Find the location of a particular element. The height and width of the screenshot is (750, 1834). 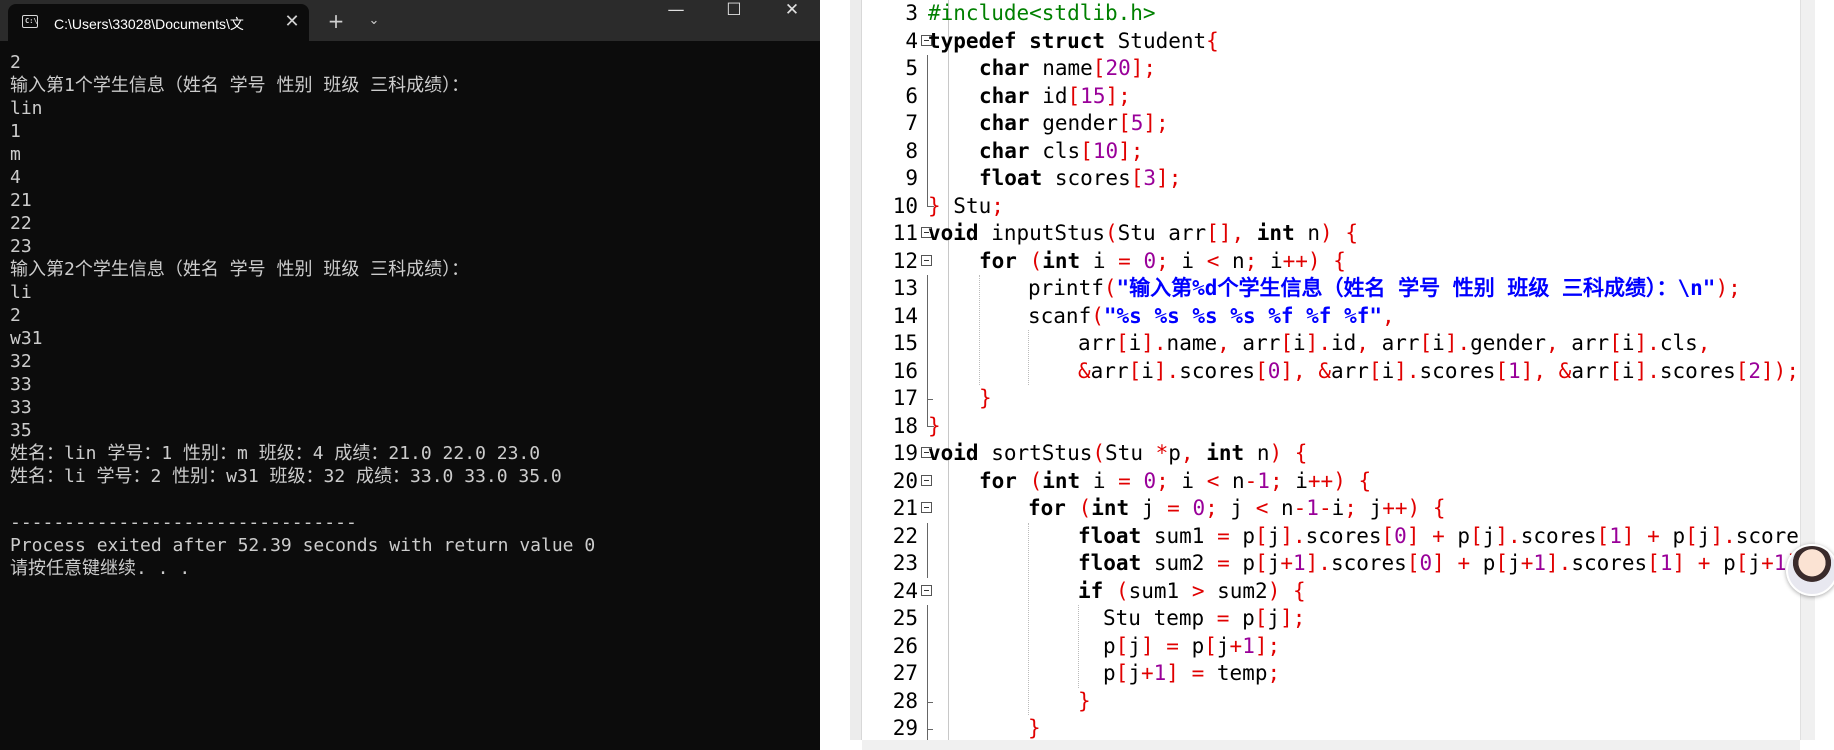

code-token: arr is located at coordinates (1255, 343).